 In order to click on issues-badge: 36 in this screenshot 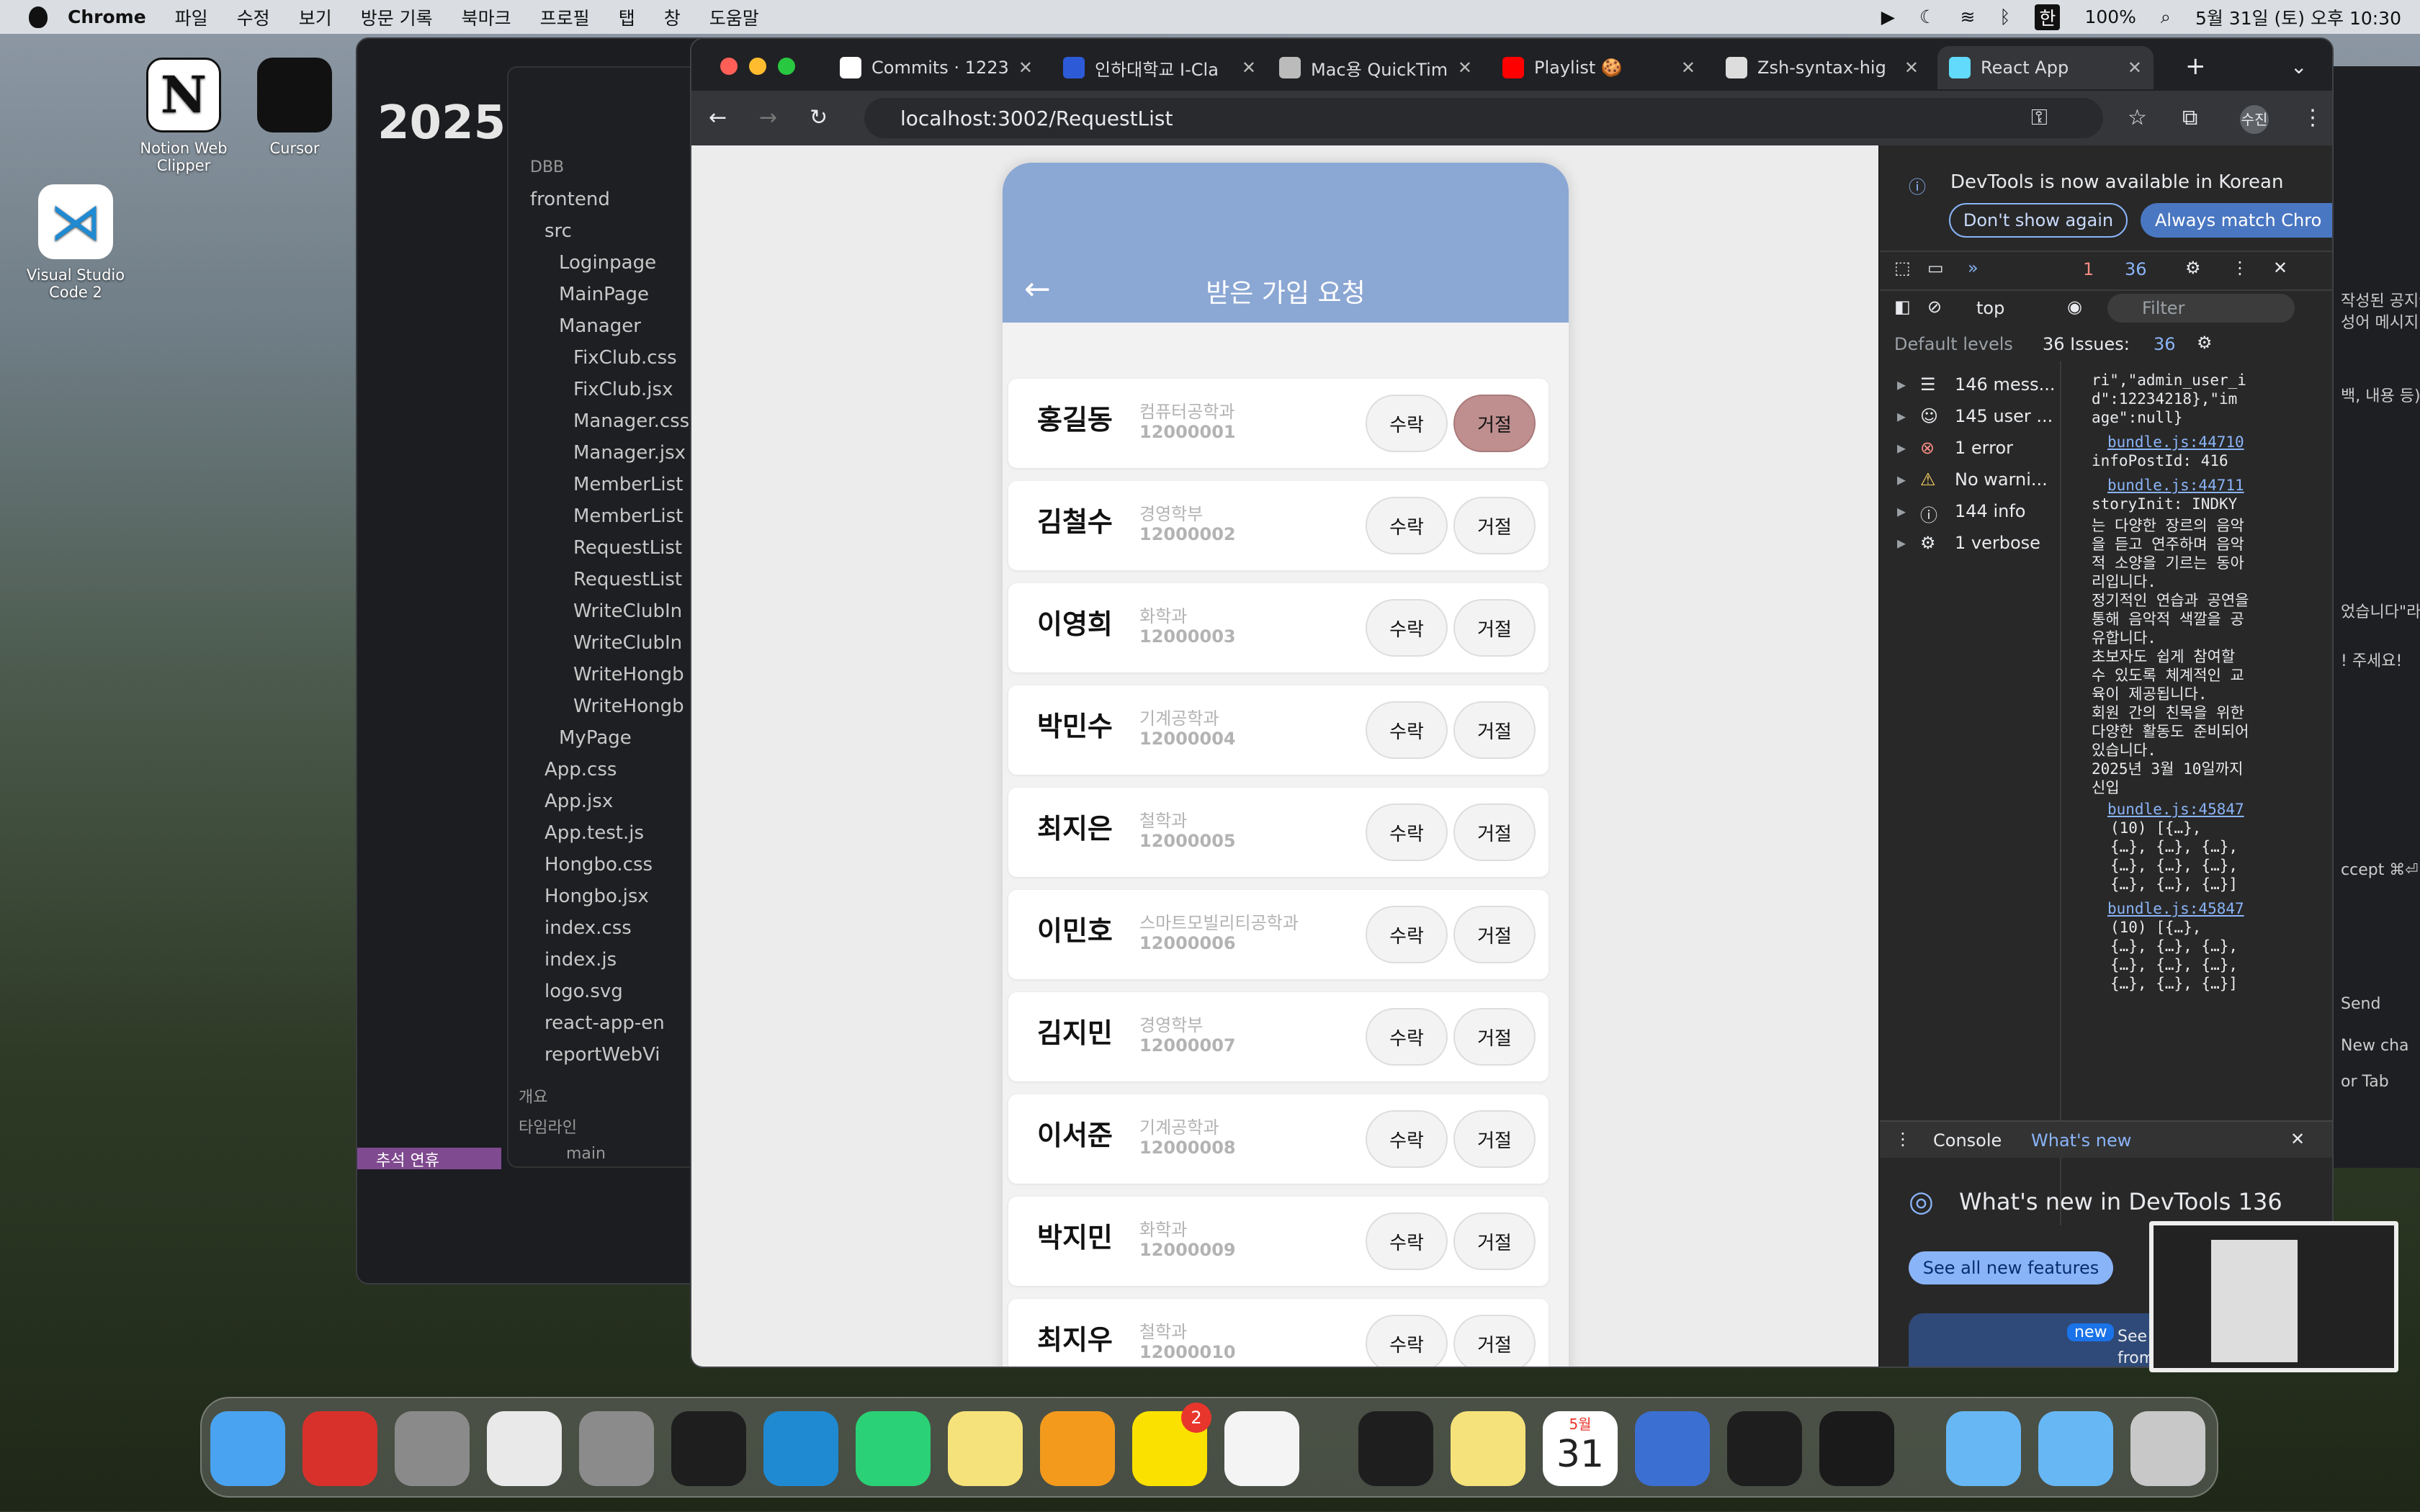, I will do `click(2165, 344)`.